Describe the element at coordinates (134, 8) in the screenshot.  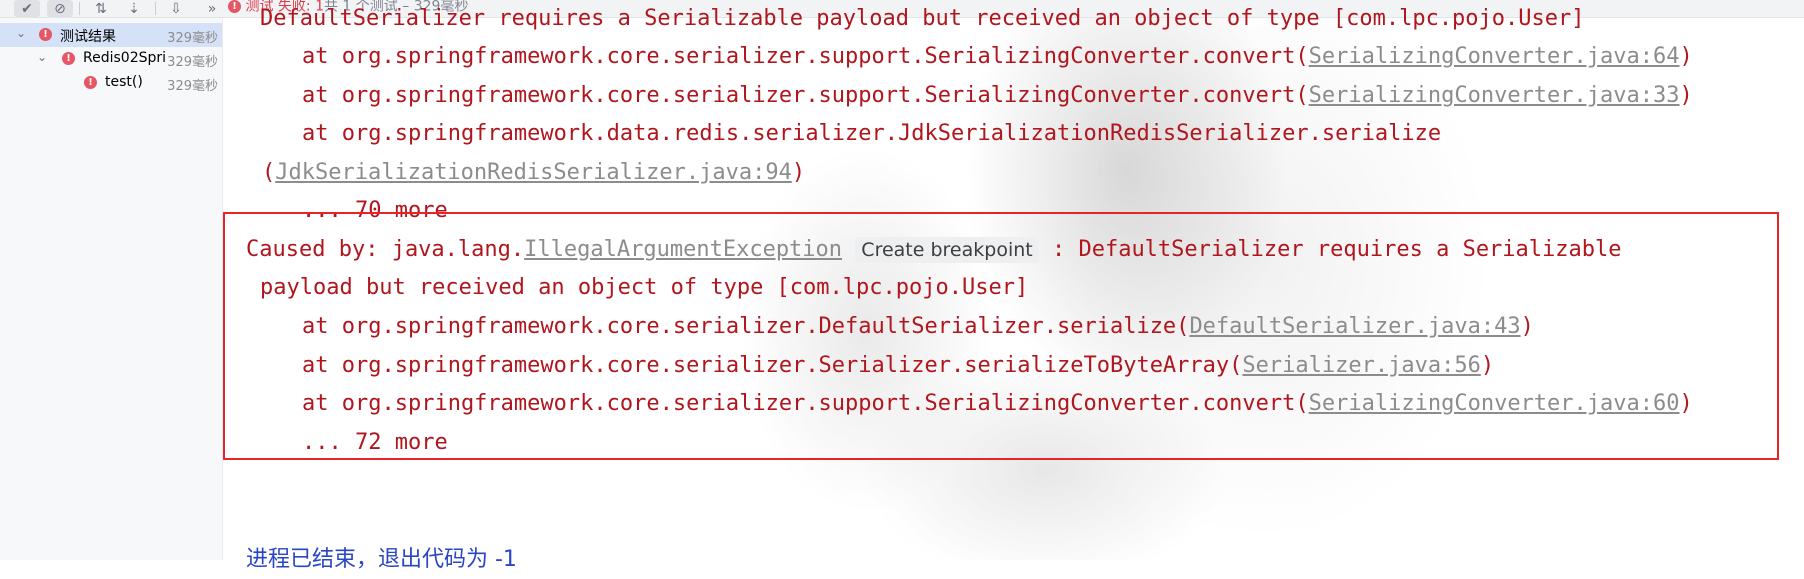
I see `sort-by-duration-icon: ⇣` at that location.